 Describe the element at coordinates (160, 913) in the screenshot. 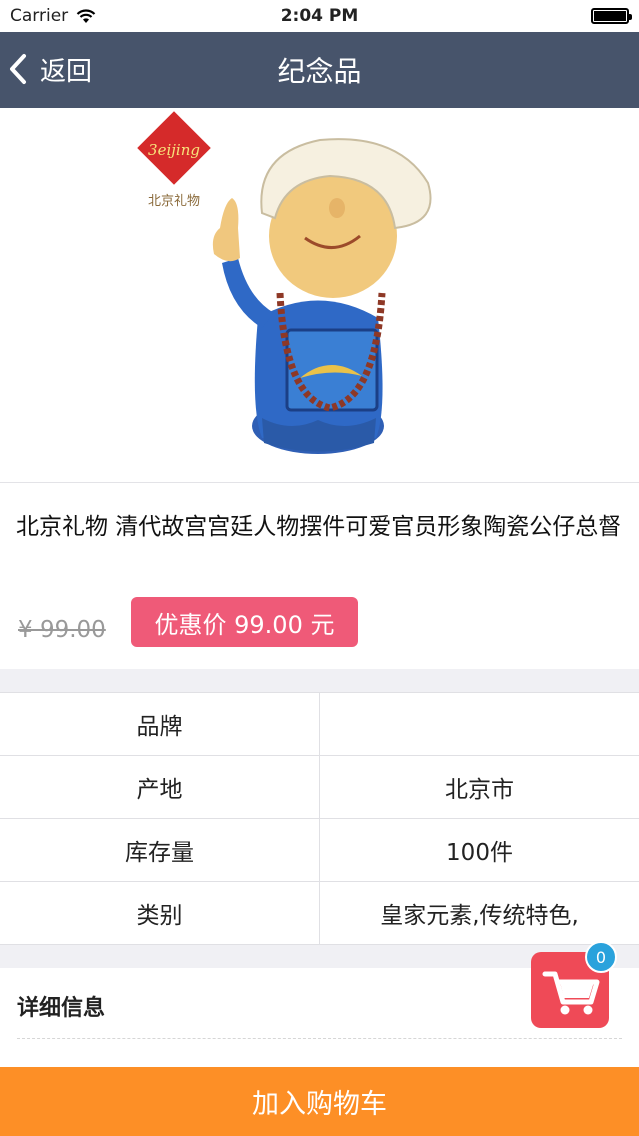

I see `spec-key: 类别` at that location.